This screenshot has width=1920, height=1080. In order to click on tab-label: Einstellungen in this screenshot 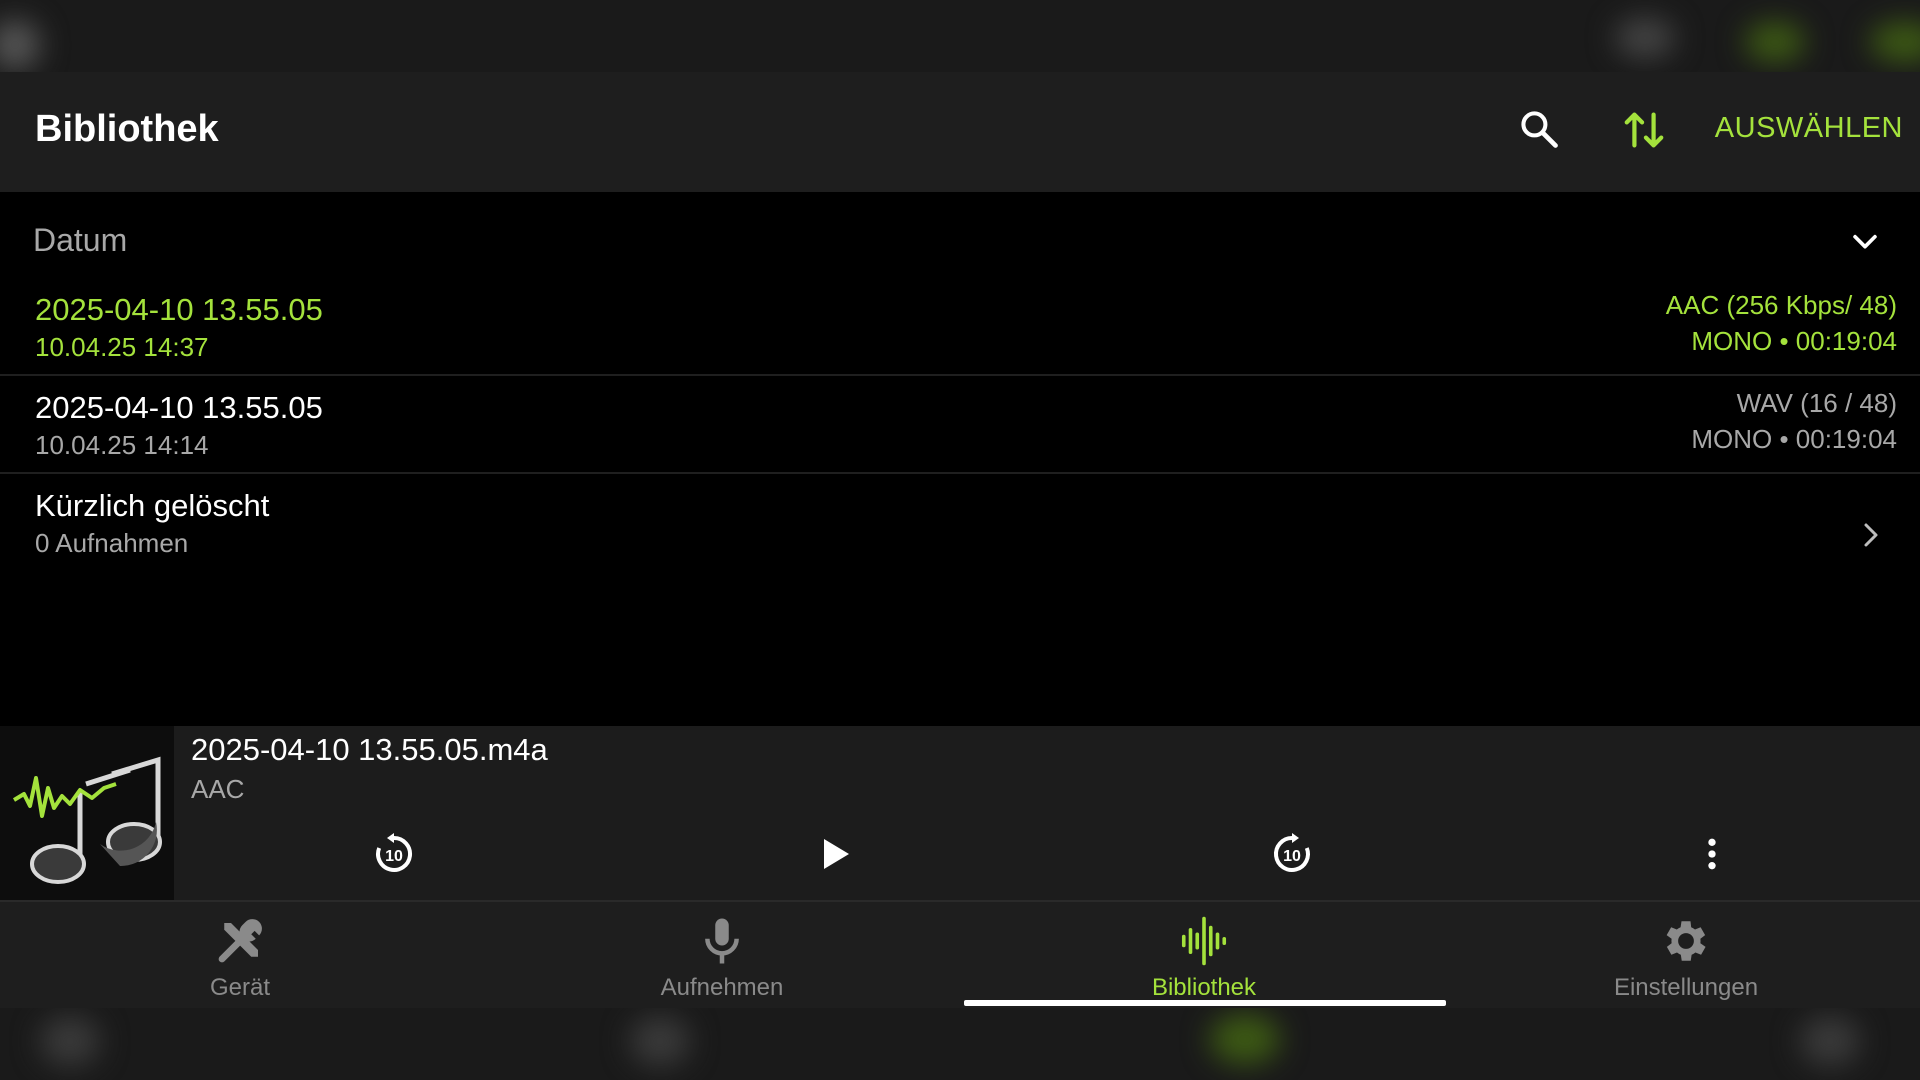, I will do `click(1686, 987)`.